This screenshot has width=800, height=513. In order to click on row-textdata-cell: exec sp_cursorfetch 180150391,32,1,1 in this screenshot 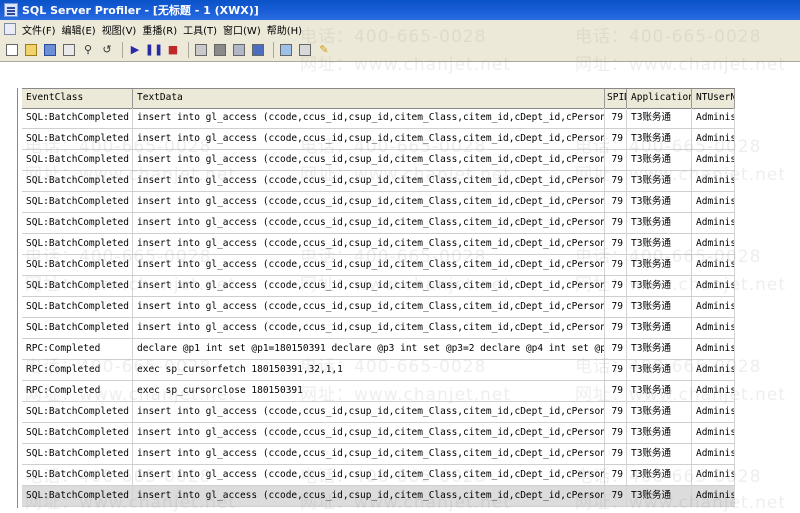, I will do `click(369, 370)`.